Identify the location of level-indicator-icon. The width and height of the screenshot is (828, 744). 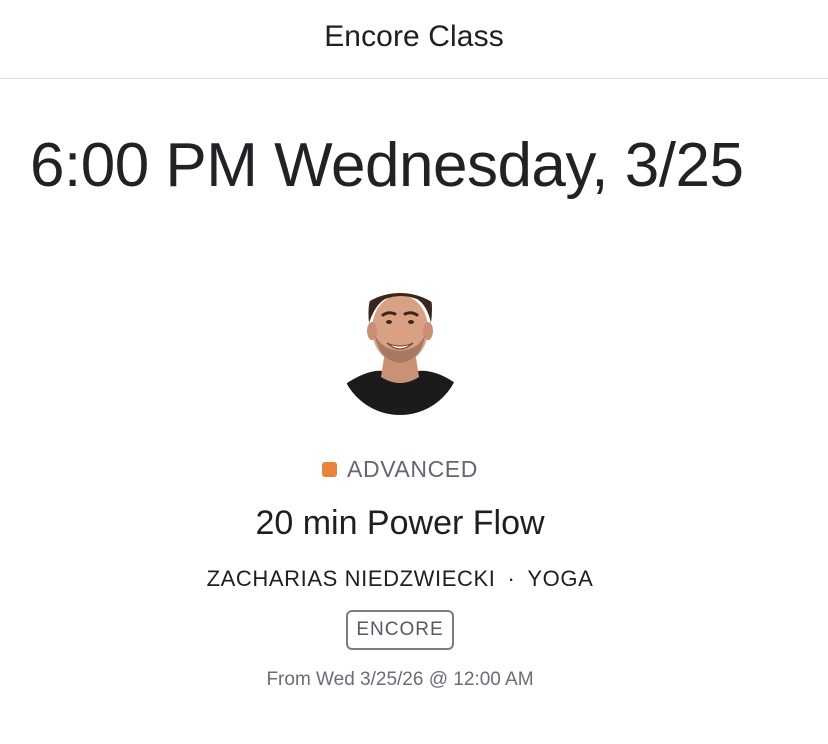
(330, 469).